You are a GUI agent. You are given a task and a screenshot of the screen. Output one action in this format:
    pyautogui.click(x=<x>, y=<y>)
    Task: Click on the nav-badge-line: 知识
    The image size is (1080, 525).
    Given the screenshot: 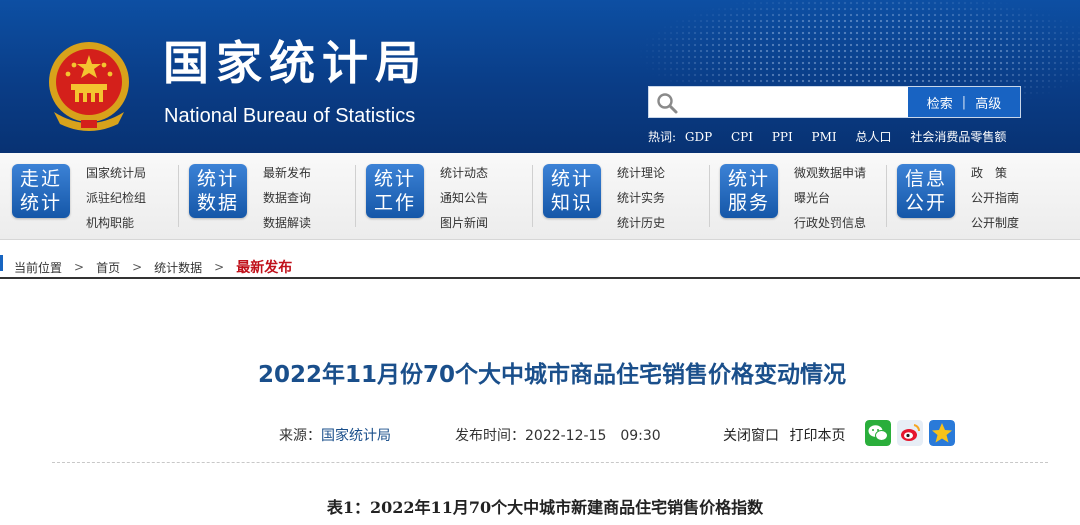 What is the action you would take?
    pyautogui.click(x=571, y=203)
    